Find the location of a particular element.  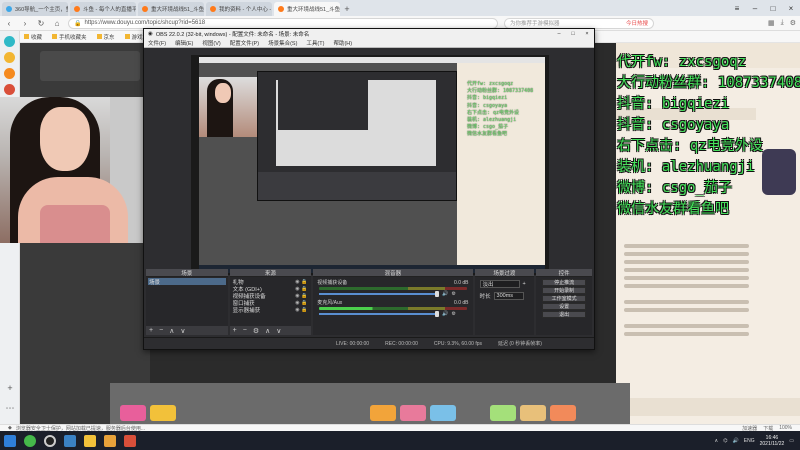

settings-button: 设置 is located at coordinates (564, 306).